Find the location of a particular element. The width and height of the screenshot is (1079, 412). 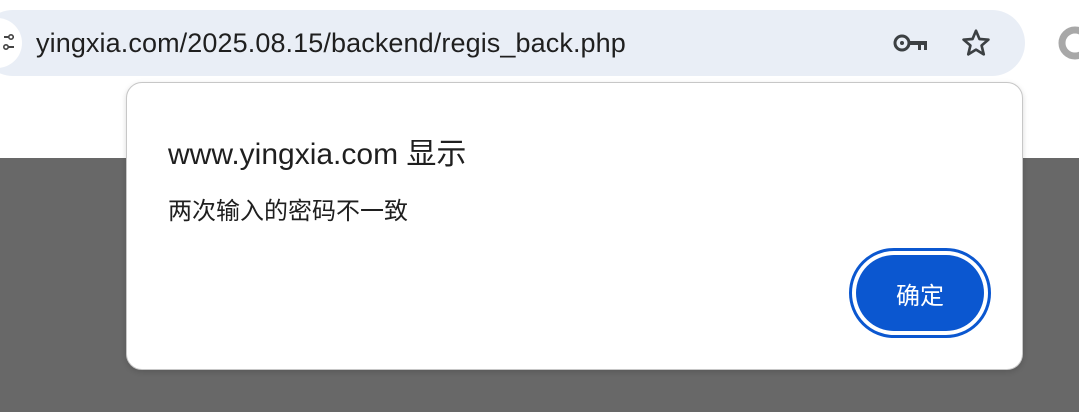

ok-button-focus-ring: 确定 is located at coordinates (920, 293).